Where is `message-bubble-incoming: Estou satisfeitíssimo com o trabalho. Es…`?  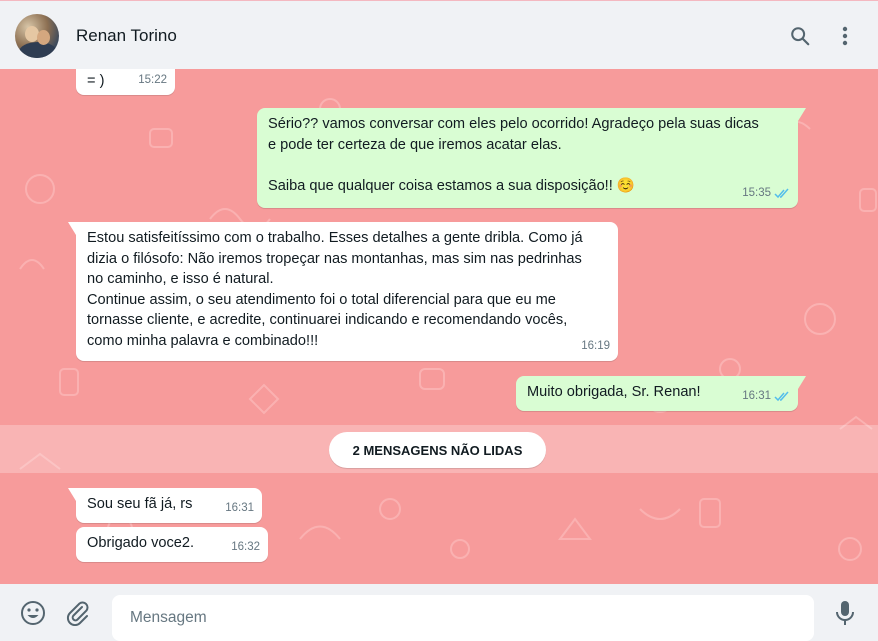 message-bubble-incoming: Estou satisfeitíssimo com o trabalho. Es… is located at coordinates (343, 291).